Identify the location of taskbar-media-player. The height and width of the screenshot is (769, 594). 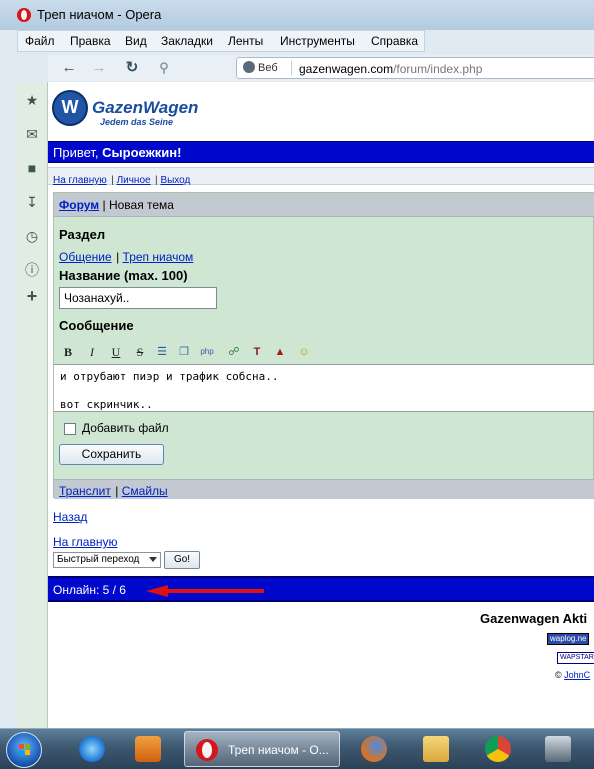
(149, 749).